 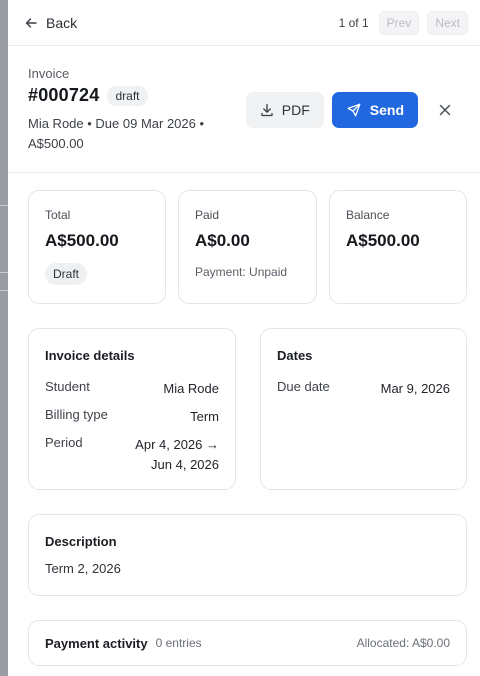 What do you see at coordinates (31, 22) in the screenshot?
I see `arrow-left-icon` at bounding box center [31, 22].